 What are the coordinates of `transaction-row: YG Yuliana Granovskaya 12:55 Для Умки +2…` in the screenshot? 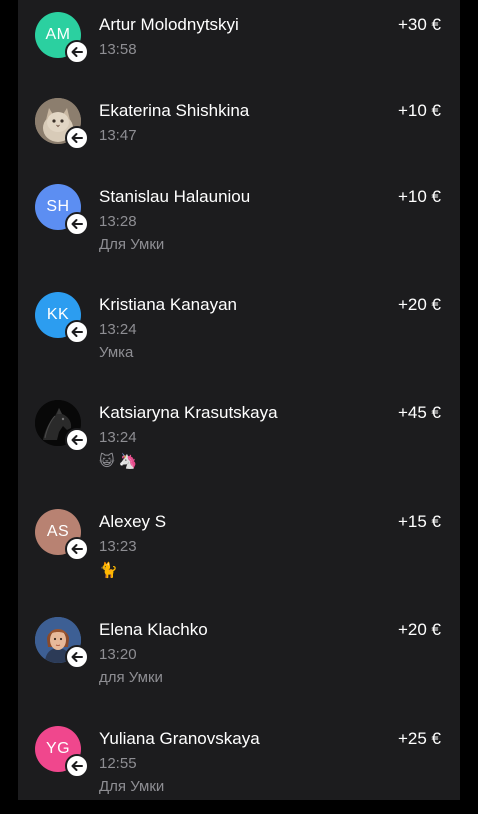 It's located at (239, 764).